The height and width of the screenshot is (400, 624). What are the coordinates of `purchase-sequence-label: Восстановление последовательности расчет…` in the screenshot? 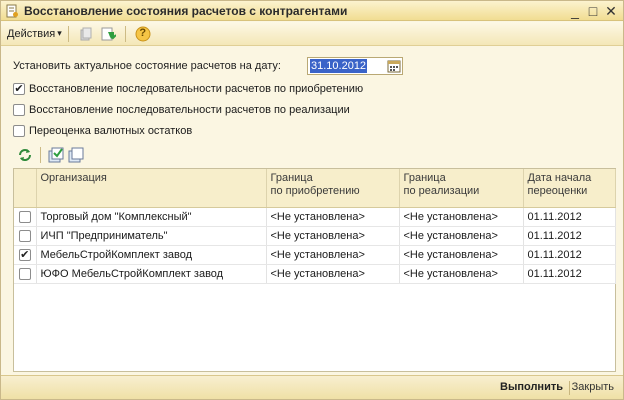 It's located at (196, 89).